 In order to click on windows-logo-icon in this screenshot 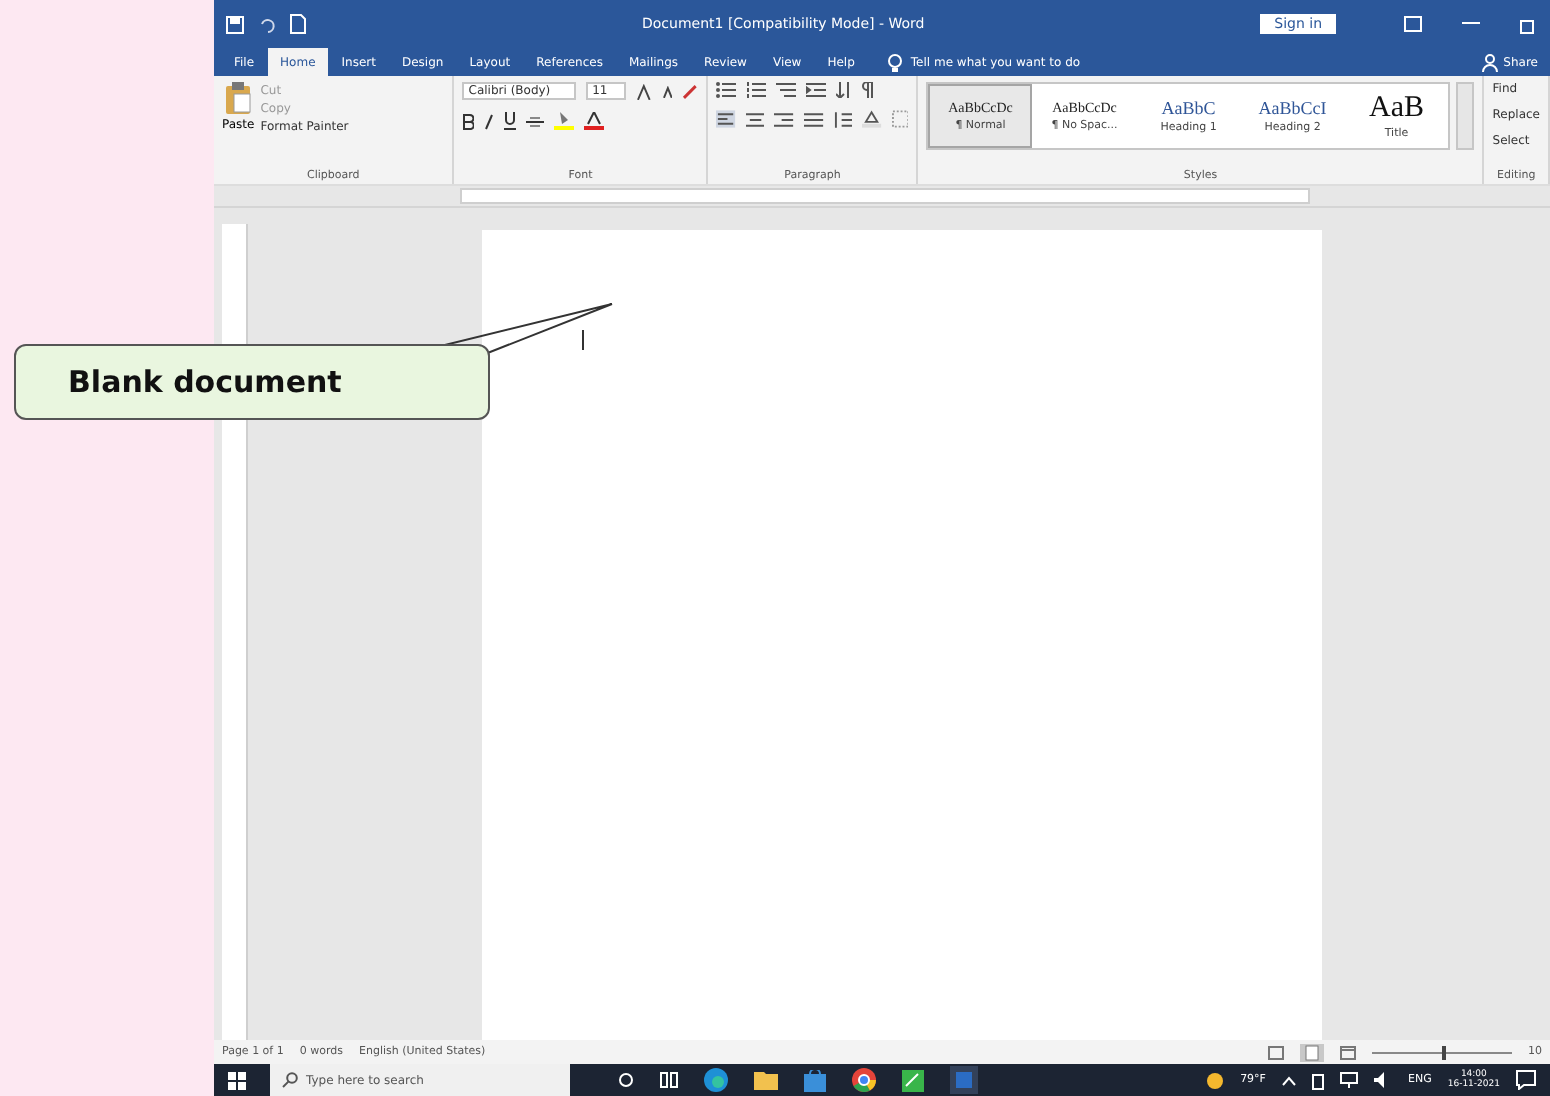, I will do `click(237, 1080)`.